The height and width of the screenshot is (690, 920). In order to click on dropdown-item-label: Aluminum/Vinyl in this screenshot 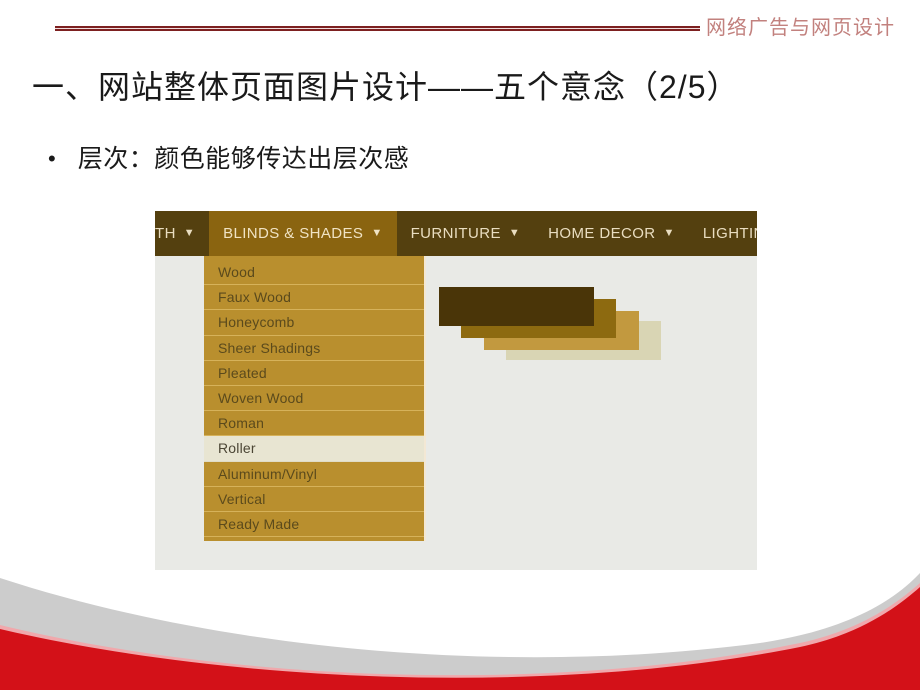, I will do `click(268, 473)`.